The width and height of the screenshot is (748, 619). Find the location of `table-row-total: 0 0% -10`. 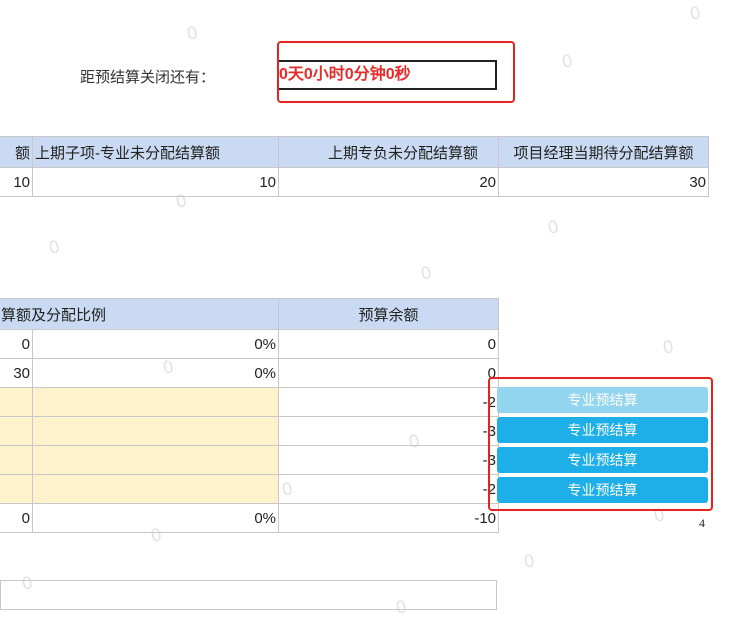

table-row-total: 0 0% -10 is located at coordinates (250, 518).